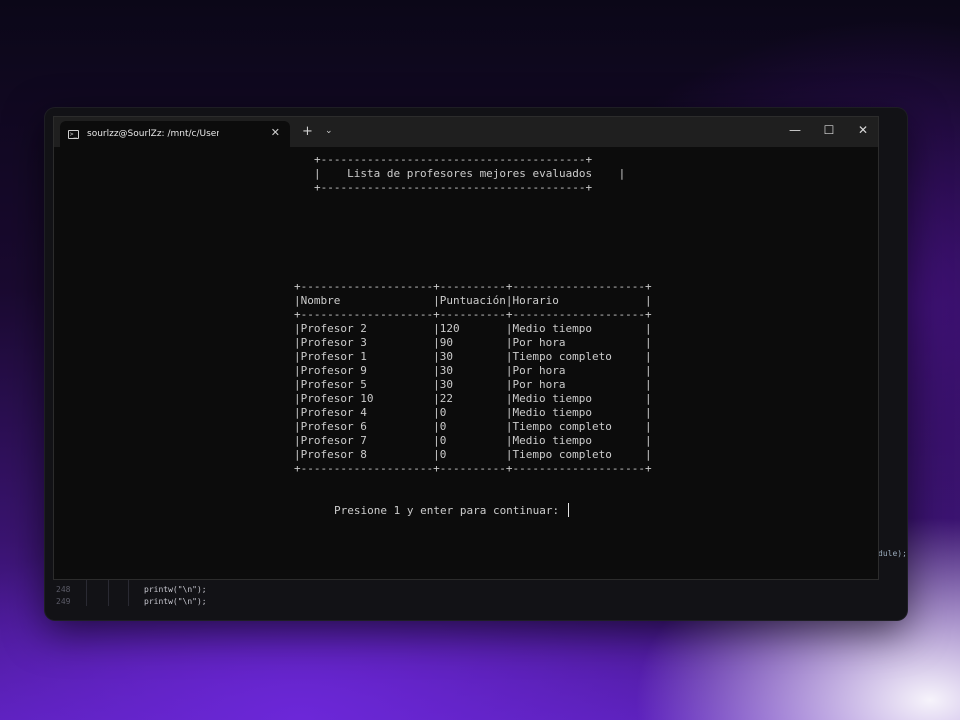 The width and height of the screenshot is (960, 720). What do you see at coordinates (473, 454) in the screenshot?
I see `table-row: |Profesor 8 |0 |Tiempo completo |` at bounding box center [473, 454].